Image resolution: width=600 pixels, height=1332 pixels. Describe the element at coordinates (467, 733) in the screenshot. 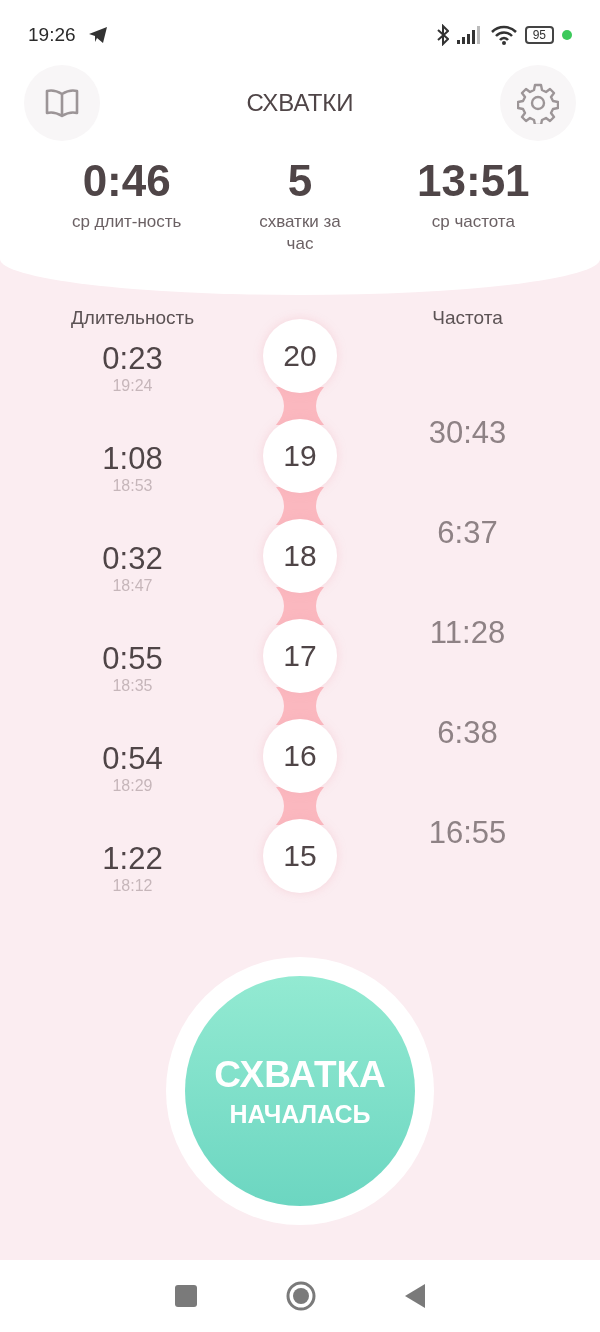

I see `interval-value: 6:38` at that location.